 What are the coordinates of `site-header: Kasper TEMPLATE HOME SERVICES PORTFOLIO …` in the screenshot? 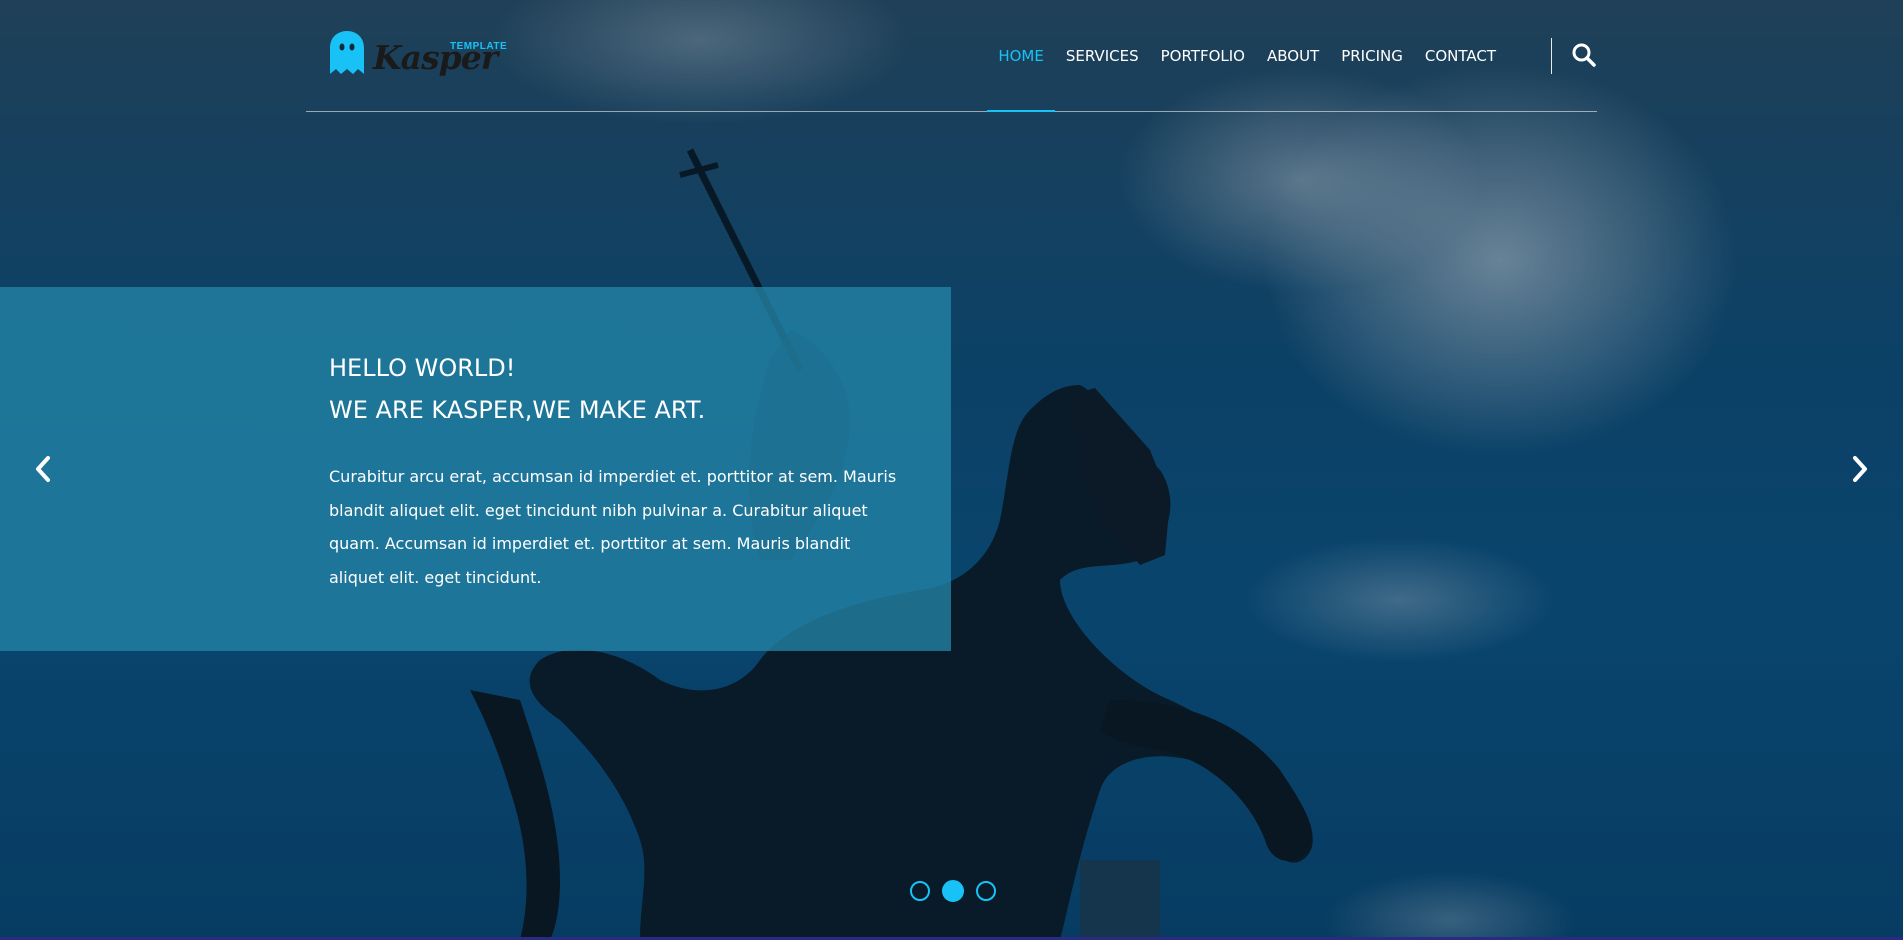 It's located at (951, 56).